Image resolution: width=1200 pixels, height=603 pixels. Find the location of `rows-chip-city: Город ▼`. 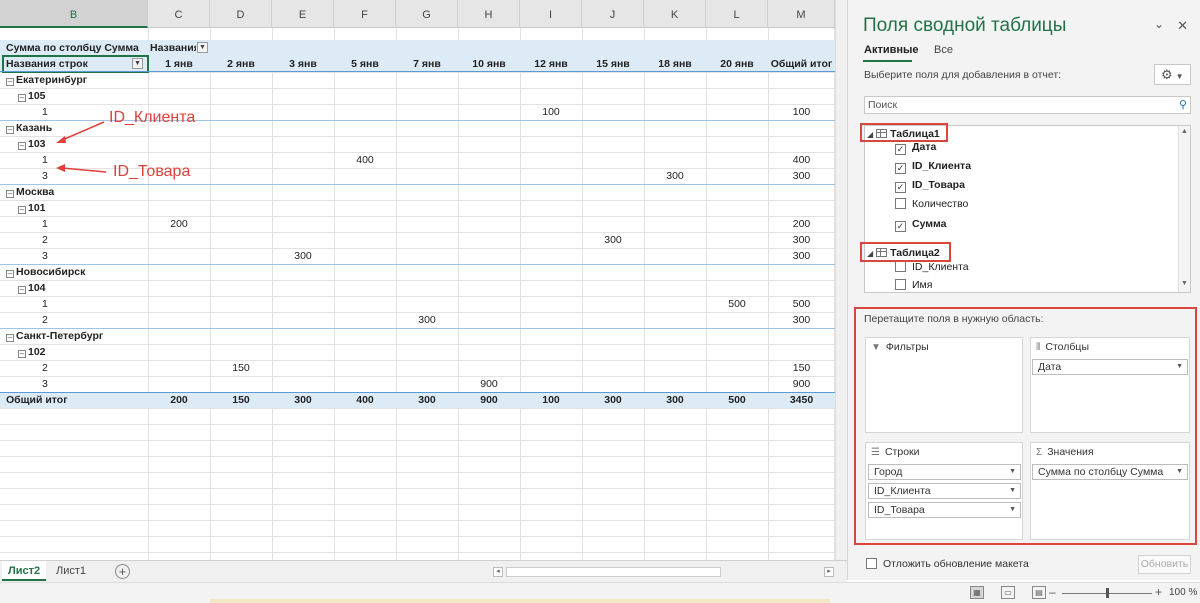

rows-chip-city: Город ▼ is located at coordinates (944, 472).